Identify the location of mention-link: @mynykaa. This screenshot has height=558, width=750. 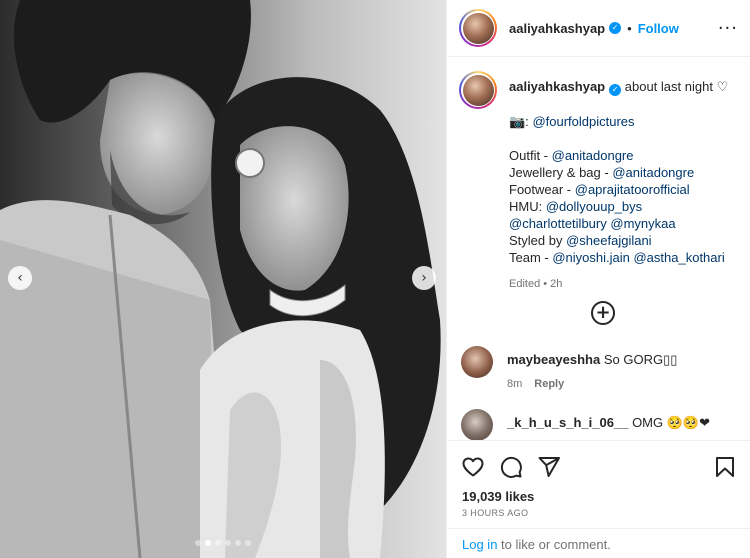
(642, 223).